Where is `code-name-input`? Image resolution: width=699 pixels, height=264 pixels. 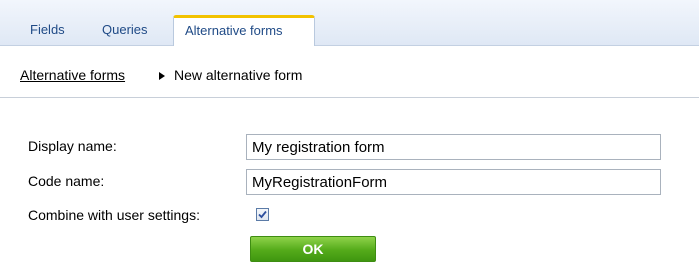 code-name-input is located at coordinates (453, 182).